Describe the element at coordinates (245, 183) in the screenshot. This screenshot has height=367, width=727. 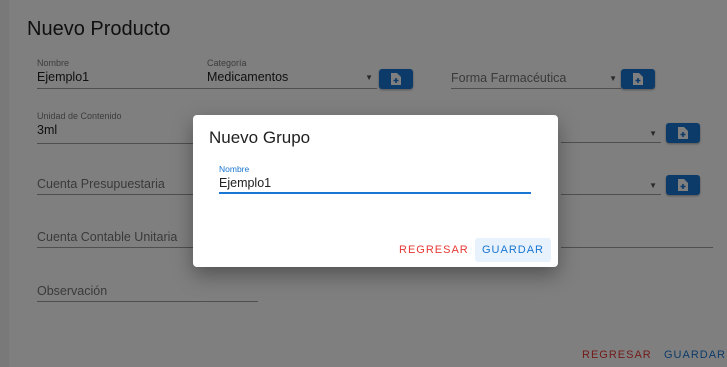
I see `dialog-nombre-value: Ejemplo1` at that location.